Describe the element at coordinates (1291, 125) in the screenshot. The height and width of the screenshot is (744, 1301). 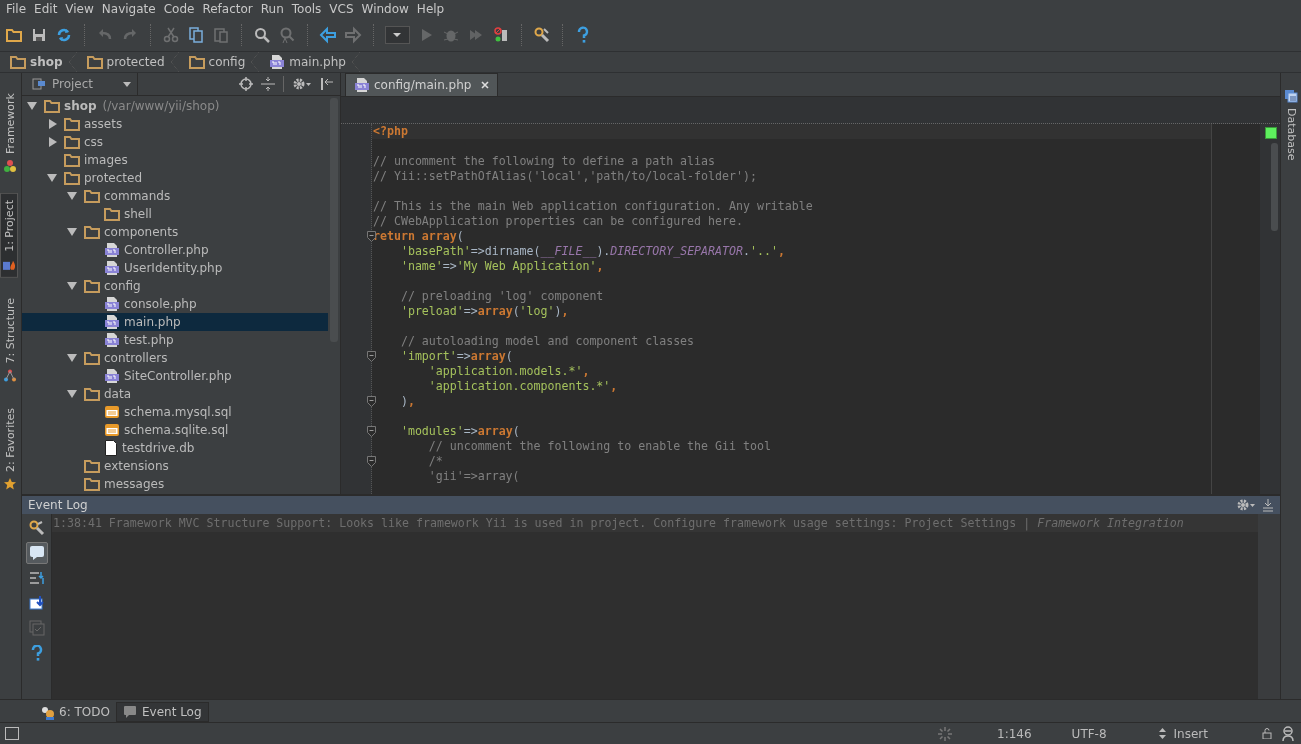
I see `tool-window-tab: Database` at that location.